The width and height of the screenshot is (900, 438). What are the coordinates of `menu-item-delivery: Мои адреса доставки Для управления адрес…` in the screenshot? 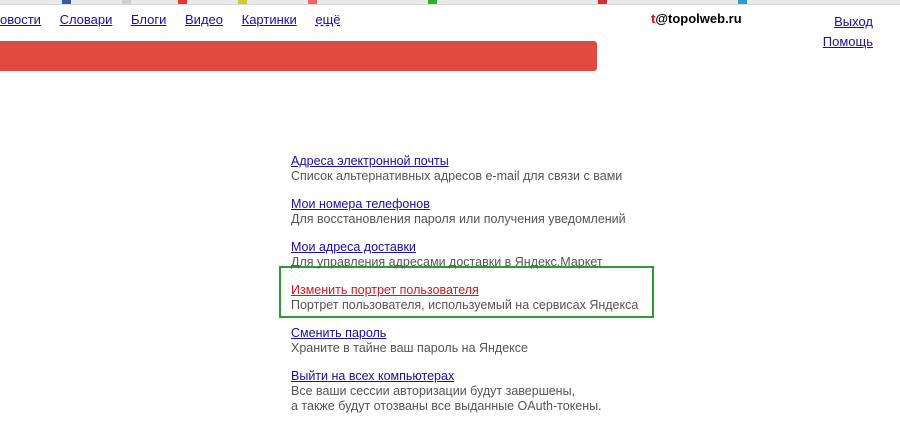 It's located at (464, 255).